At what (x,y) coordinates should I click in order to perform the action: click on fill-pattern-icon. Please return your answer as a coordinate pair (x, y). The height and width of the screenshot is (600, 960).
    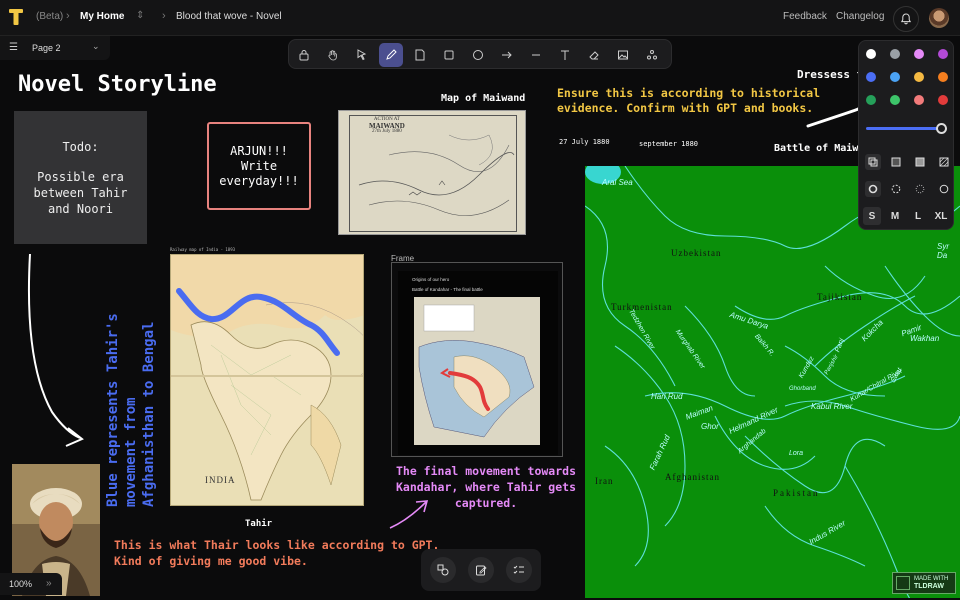
    Looking at the image, I should click on (944, 162).